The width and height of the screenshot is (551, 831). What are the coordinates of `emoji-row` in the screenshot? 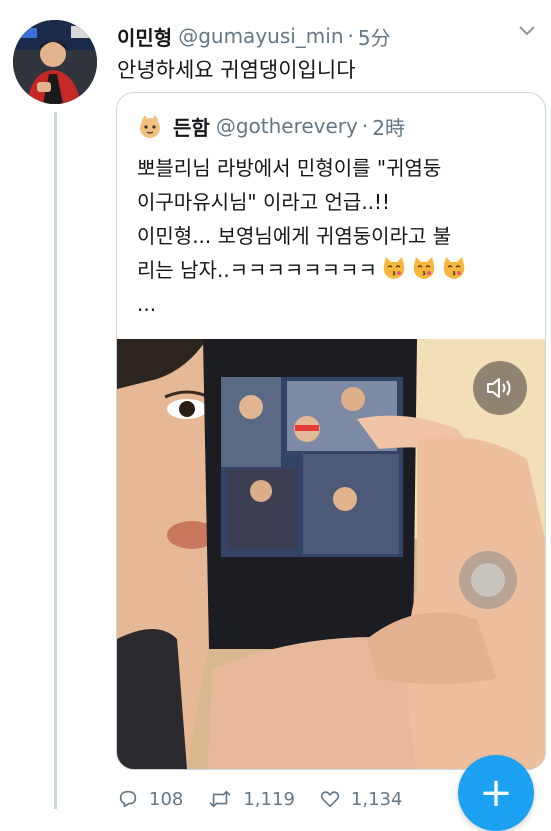 It's located at (422, 269).